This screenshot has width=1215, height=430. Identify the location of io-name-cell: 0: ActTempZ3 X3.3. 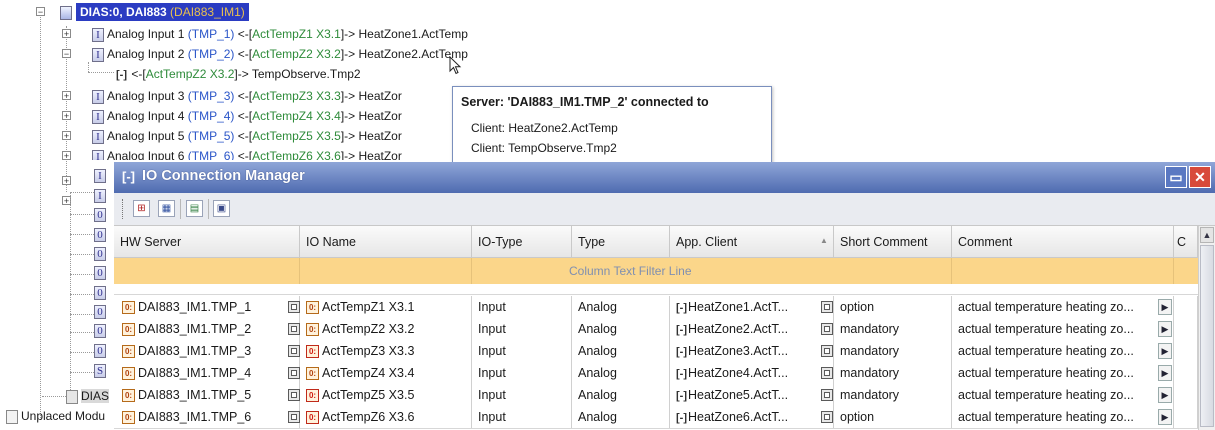
(386, 351).